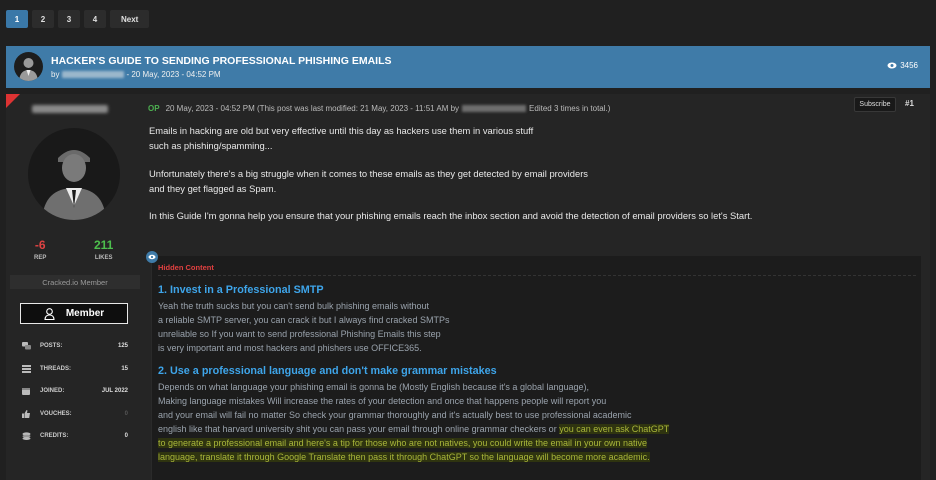 The height and width of the screenshot is (480, 936). I want to click on stat-vouches-value: 0, so click(126, 413).